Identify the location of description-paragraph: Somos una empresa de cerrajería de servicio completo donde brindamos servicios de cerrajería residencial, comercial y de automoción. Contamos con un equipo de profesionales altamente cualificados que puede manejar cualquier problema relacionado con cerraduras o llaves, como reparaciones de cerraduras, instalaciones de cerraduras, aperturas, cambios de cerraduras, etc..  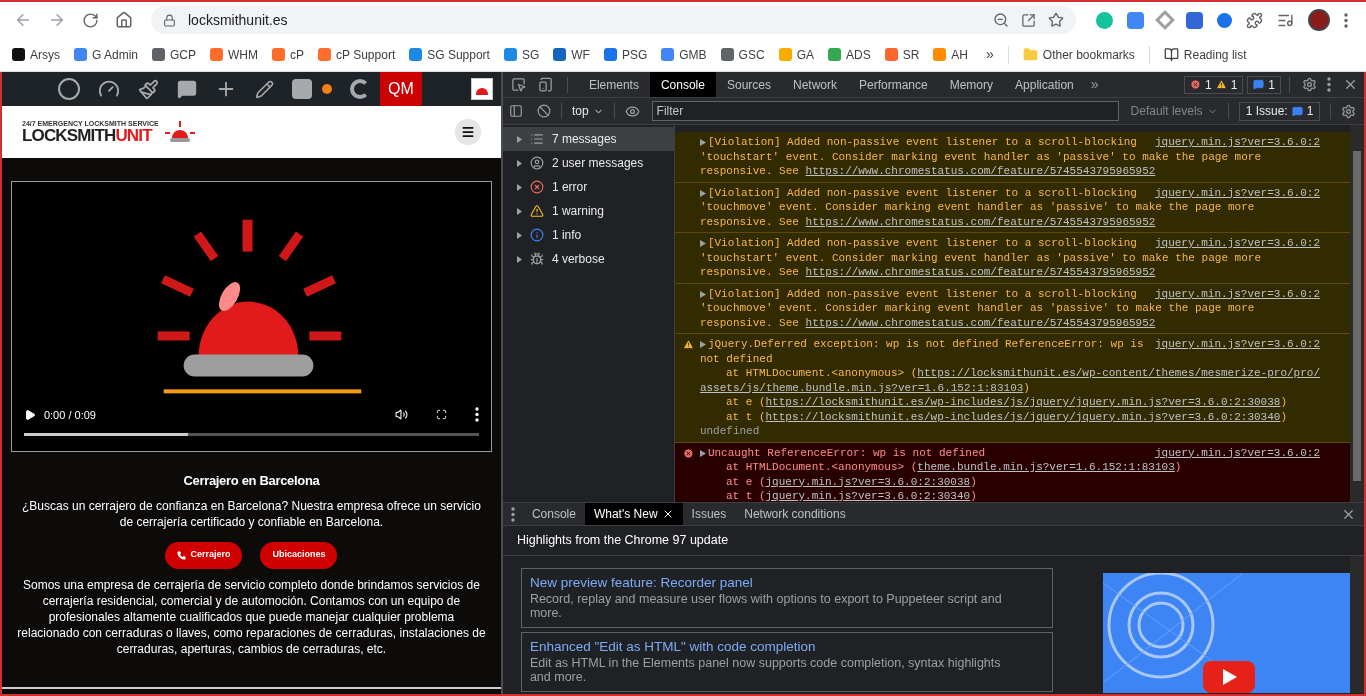
(251, 616).